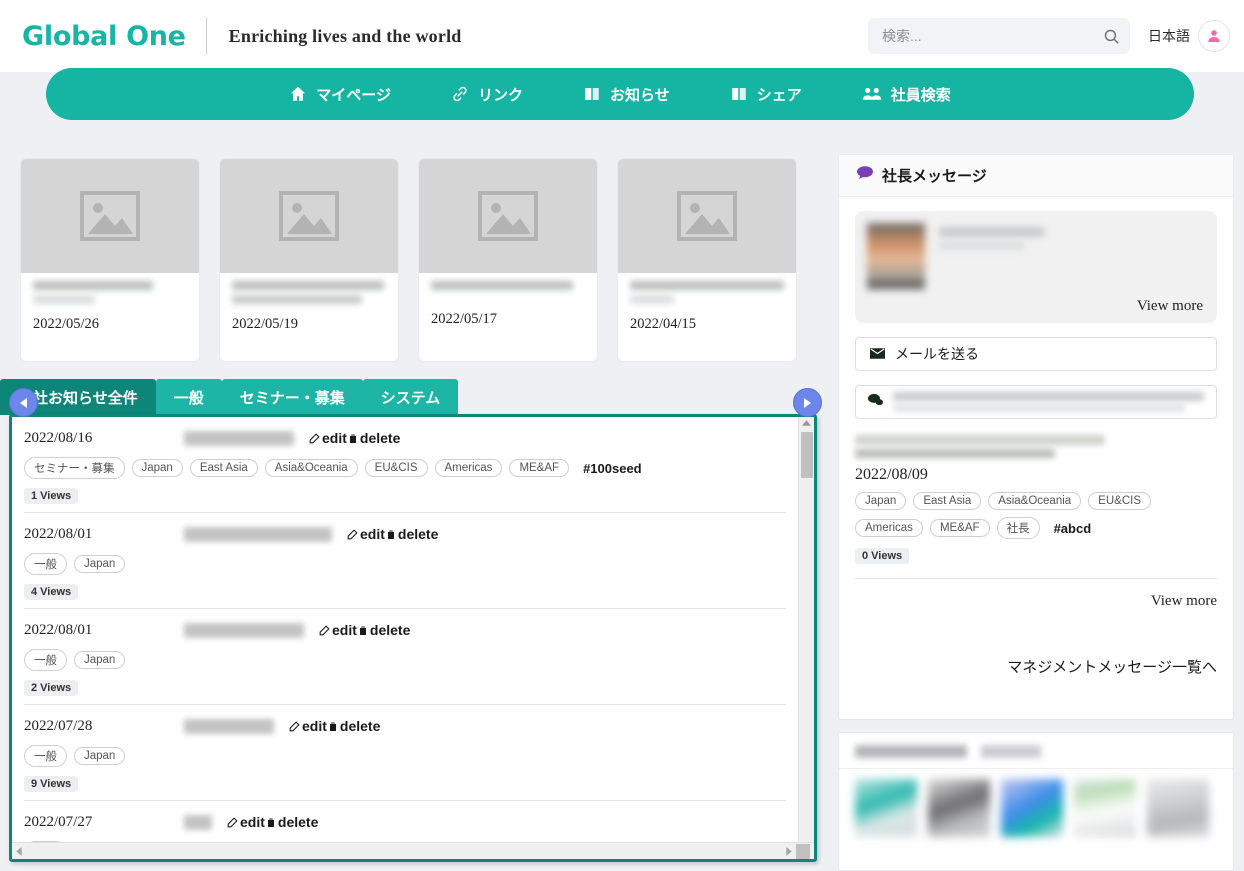 Image resolution: width=1244 pixels, height=871 pixels. Describe the element at coordinates (265, 324) in the screenshot. I see `carousel-card-date: 2022/05/19` at that location.